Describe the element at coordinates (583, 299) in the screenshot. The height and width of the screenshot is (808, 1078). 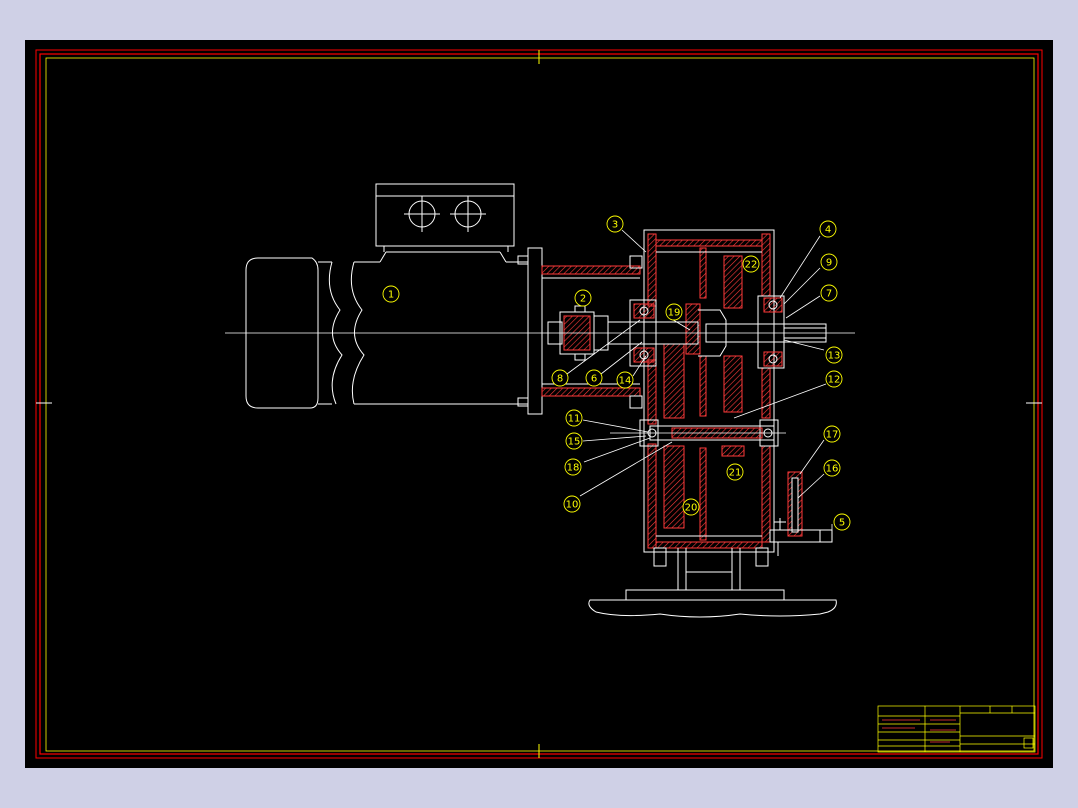
I see `part-balloon-label: 2` at that location.